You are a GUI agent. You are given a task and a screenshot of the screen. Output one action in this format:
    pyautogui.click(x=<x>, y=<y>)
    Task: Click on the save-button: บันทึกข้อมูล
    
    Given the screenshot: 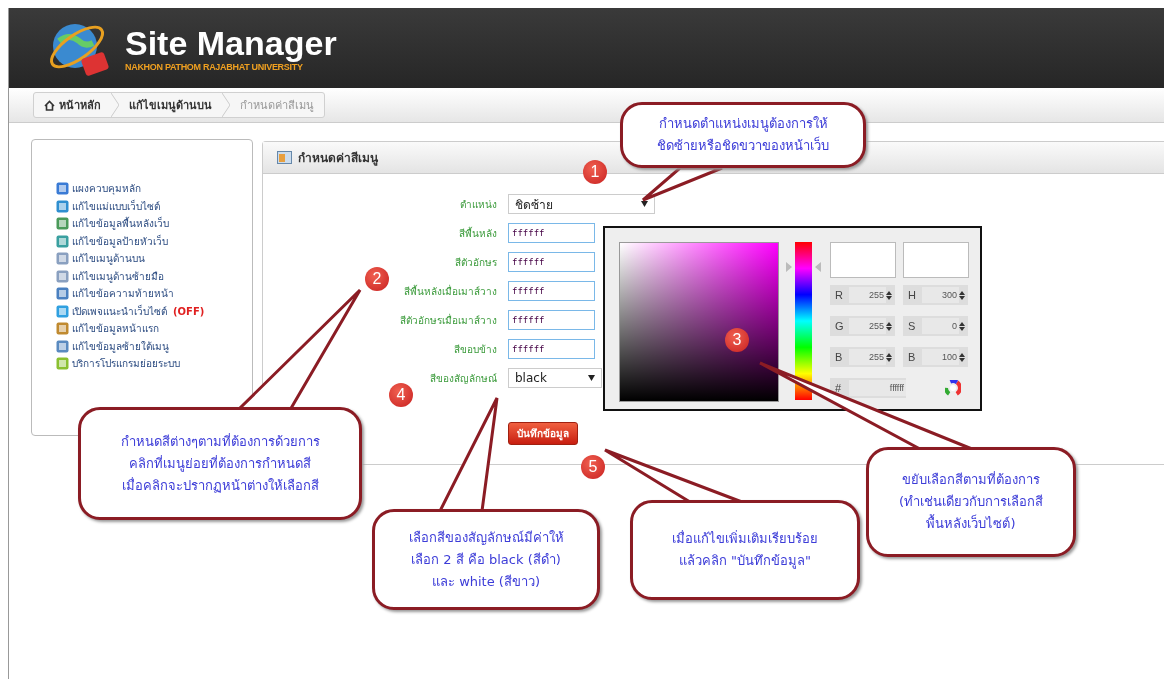 What is the action you would take?
    pyautogui.click(x=543, y=433)
    